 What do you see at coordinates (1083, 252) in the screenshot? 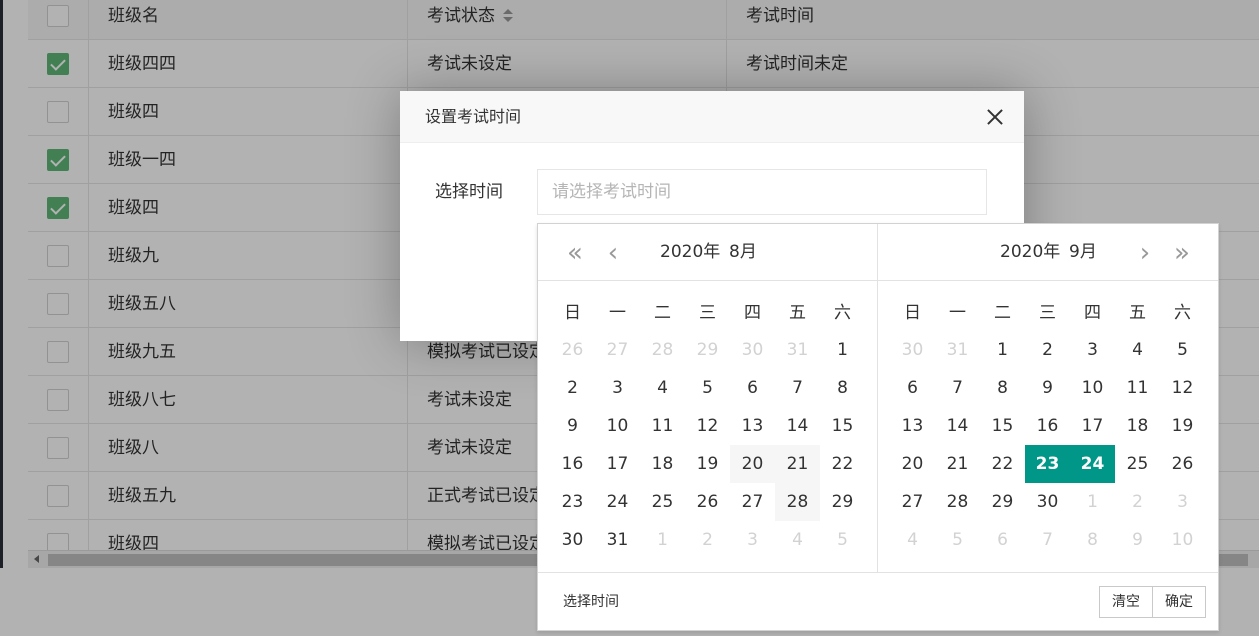
I see `right-month: 9月` at bounding box center [1083, 252].